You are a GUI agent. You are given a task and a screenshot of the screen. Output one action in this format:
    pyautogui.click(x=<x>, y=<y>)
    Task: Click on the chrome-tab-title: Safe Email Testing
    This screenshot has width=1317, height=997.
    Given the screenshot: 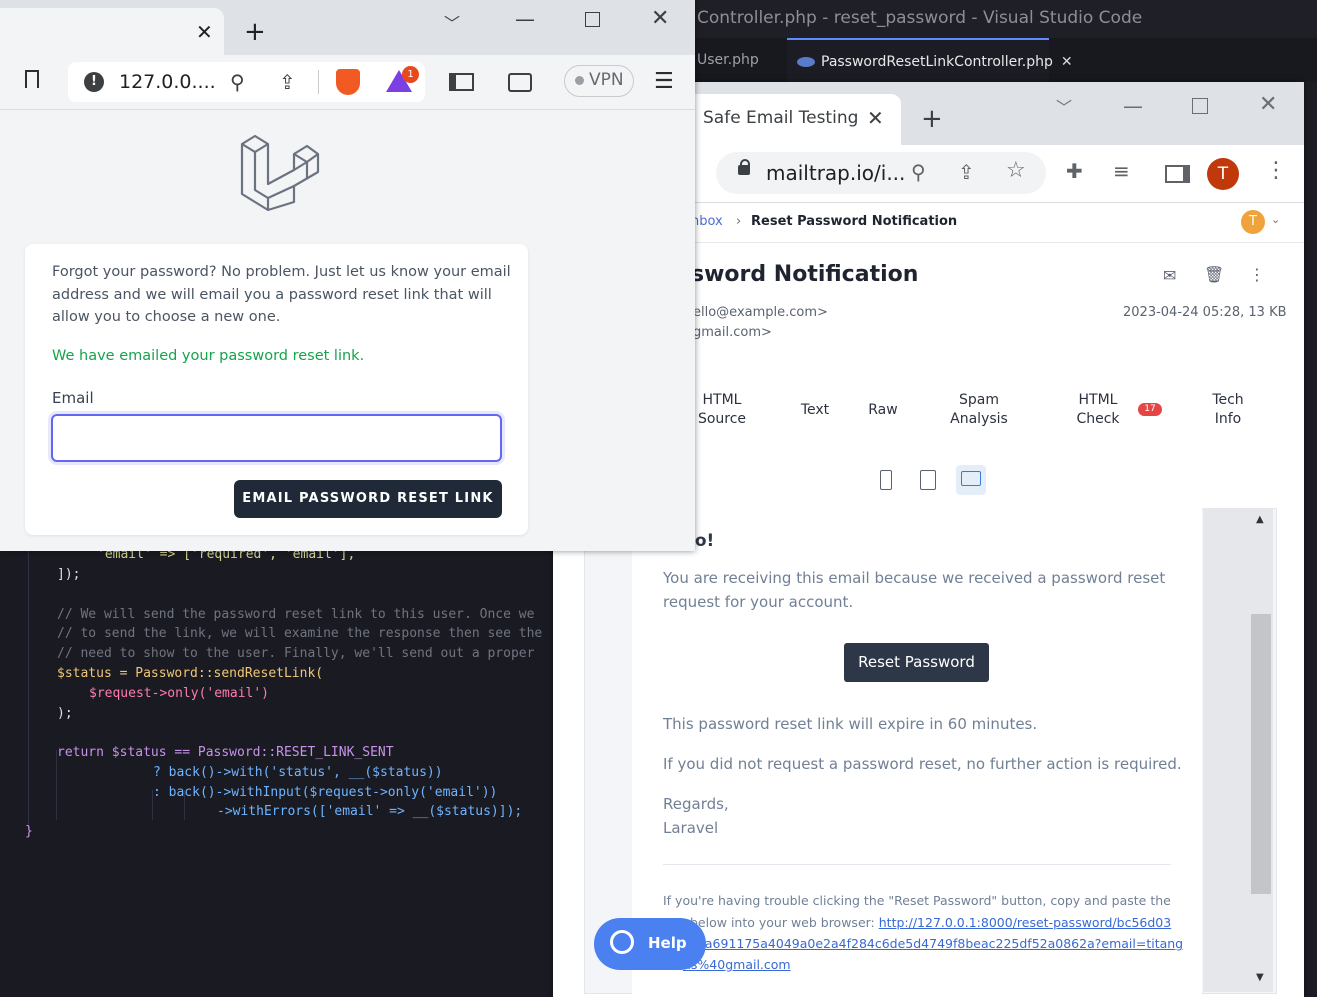 What is the action you would take?
    pyautogui.click(x=781, y=118)
    